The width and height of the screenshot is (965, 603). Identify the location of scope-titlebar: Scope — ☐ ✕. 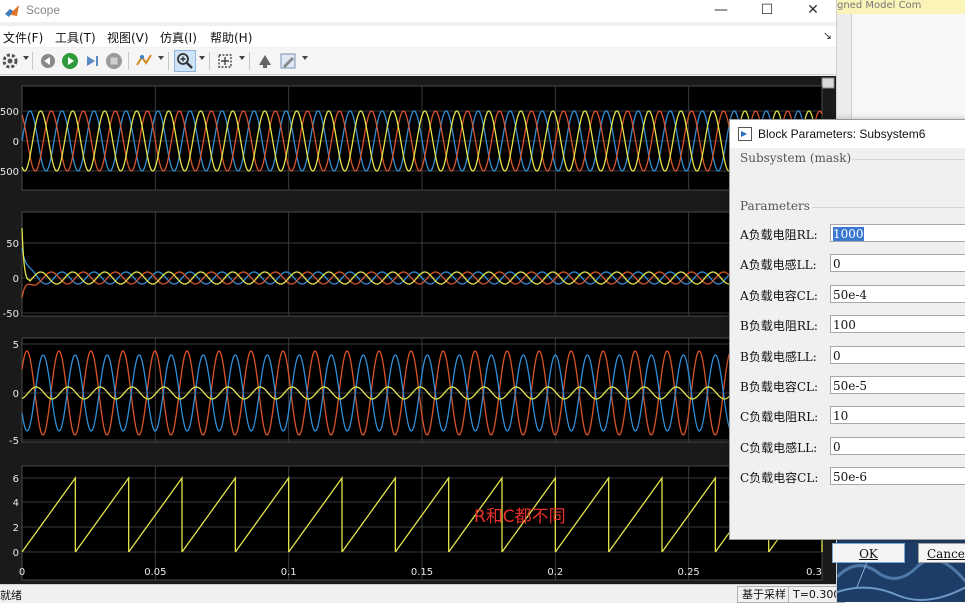
(418, 11).